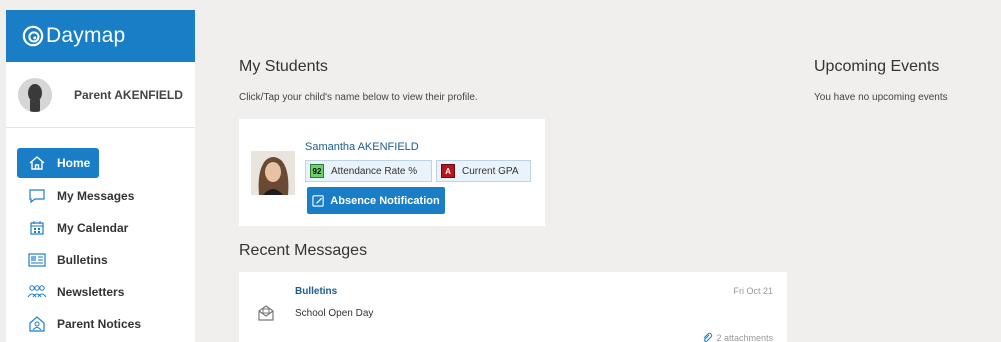 Image resolution: width=1001 pixels, height=342 pixels. What do you see at coordinates (753, 291) in the screenshot?
I see `message-date: Fri Oct 21` at bounding box center [753, 291].